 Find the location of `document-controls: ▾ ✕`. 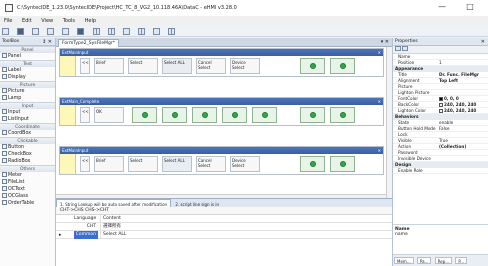

document-controls: ▾ ✕ is located at coordinates (385, 42).